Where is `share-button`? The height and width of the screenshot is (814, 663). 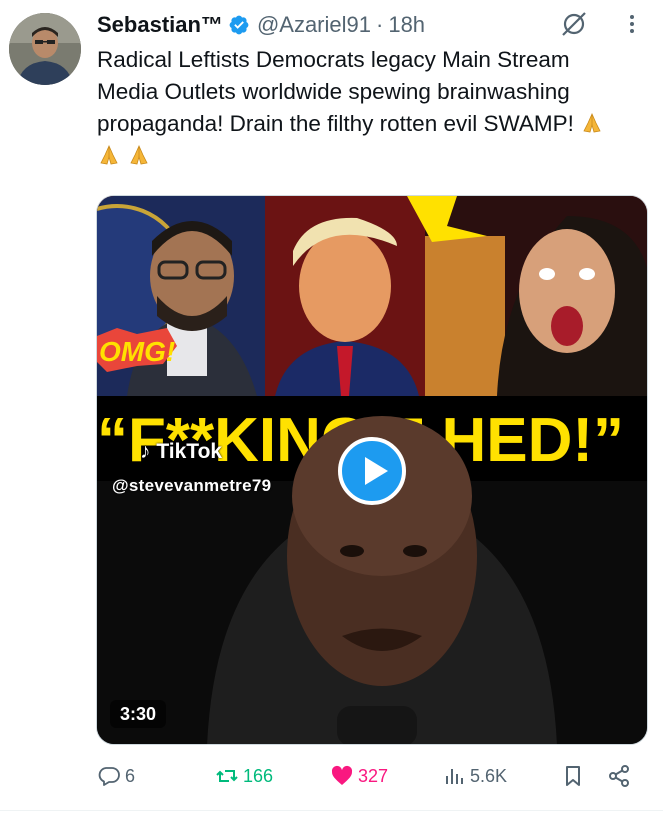 share-button is located at coordinates (619, 776).